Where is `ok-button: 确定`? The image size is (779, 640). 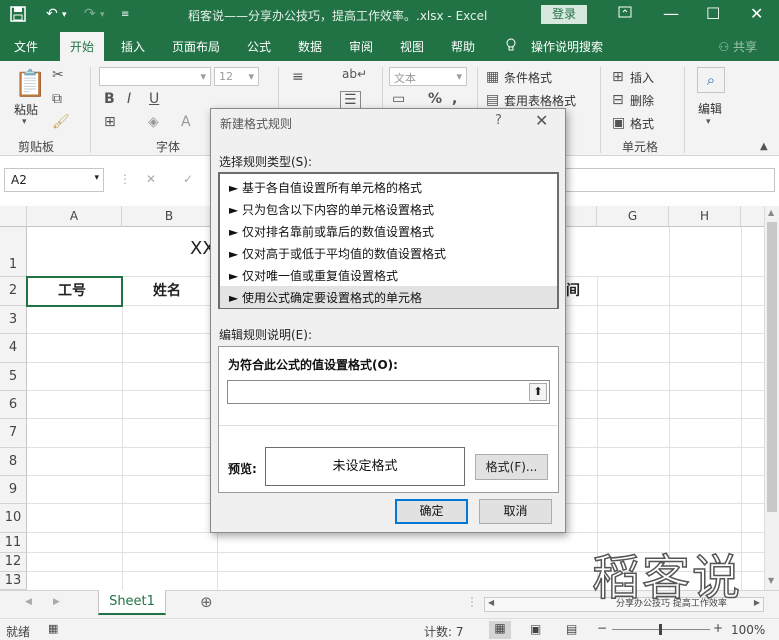
ok-button: 确定 is located at coordinates (431, 511).